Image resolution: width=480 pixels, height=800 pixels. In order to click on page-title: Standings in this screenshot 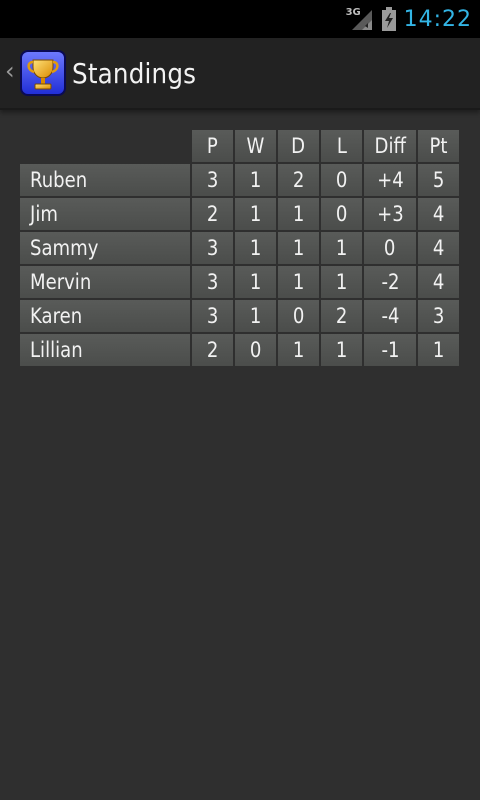, I will do `click(134, 73)`.